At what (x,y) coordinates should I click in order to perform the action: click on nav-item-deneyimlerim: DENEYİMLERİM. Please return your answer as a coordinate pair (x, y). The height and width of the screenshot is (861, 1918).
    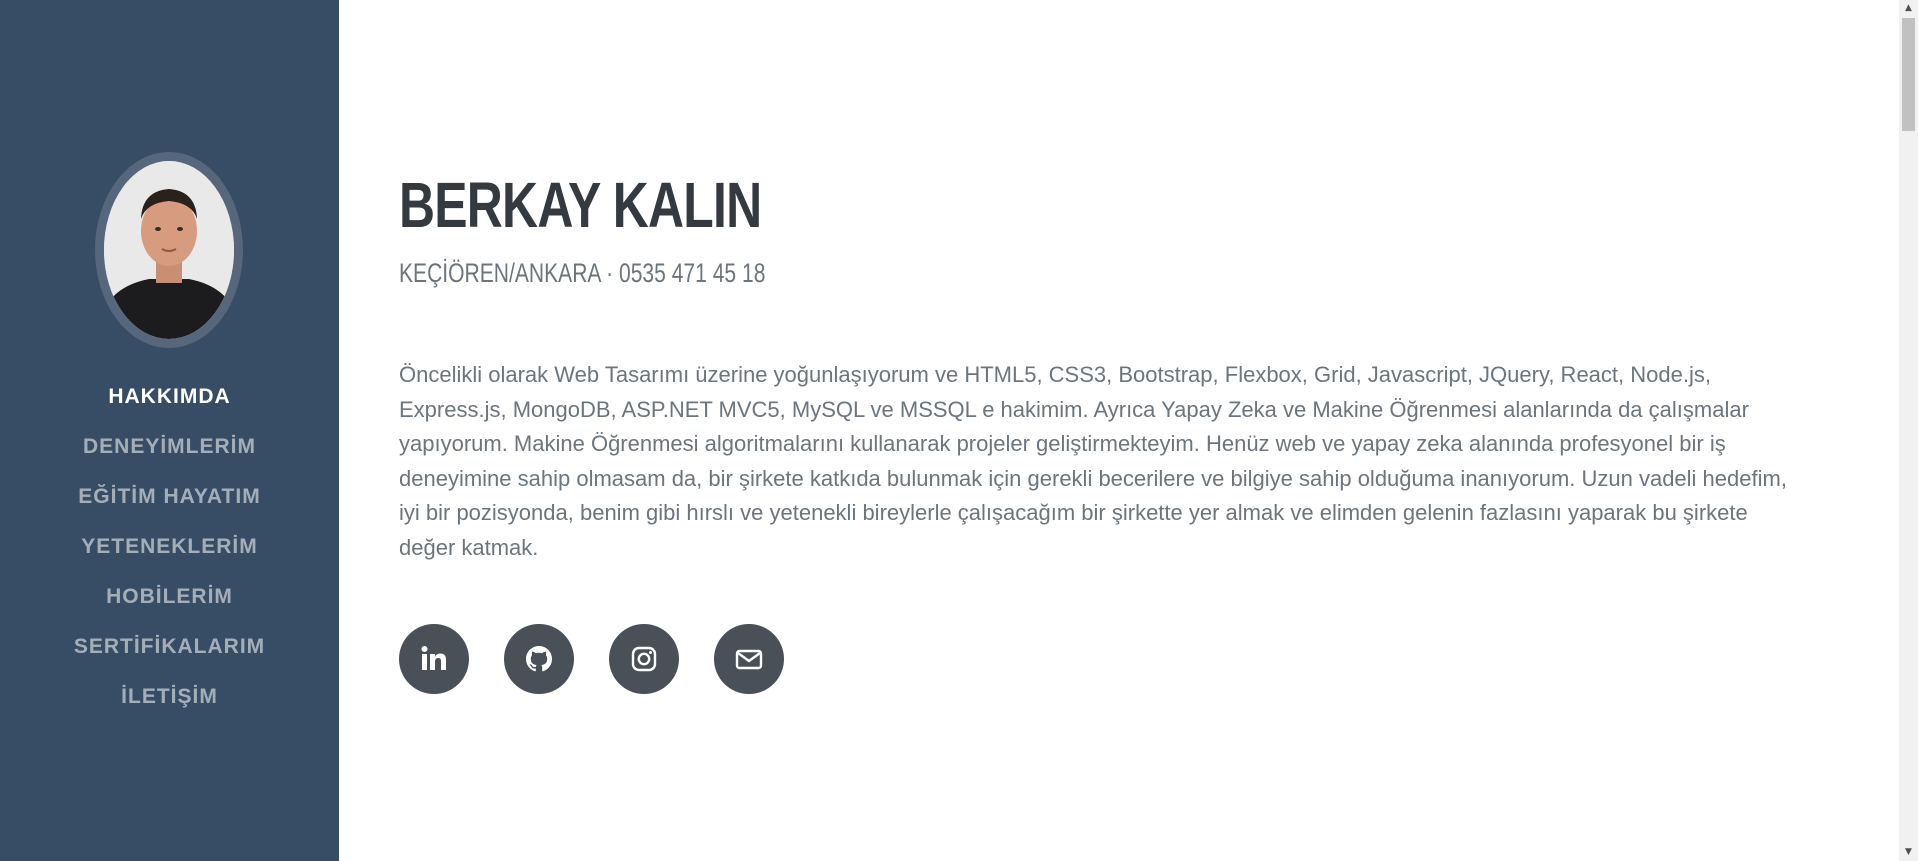
    Looking at the image, I should click on (169, 453).